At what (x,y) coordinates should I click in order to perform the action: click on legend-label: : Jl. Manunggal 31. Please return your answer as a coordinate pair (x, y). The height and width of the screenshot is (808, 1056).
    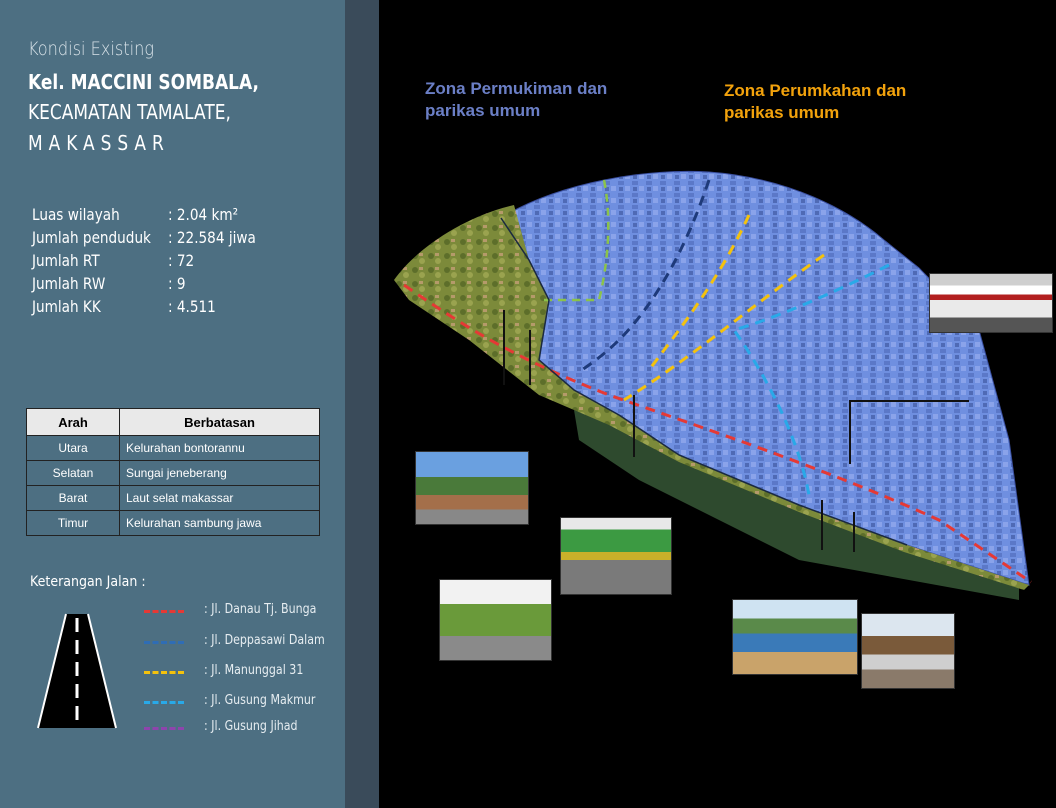
    Looking at the image, I should click on (254, 670).